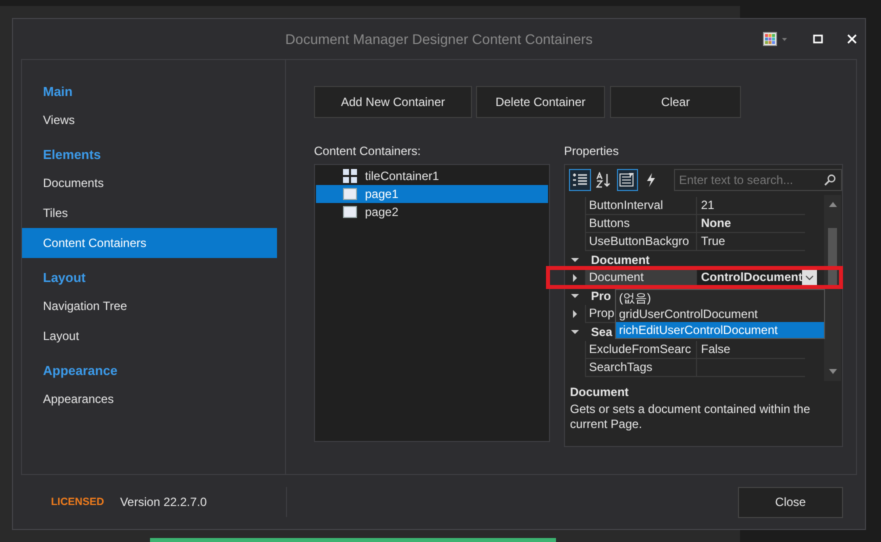 This screenshot has height=542, width=881. What do you see at coordinates (149, 243) in the screenshot?
I see `sidebar-item: Content Containers` at bounding box center [149, 243].